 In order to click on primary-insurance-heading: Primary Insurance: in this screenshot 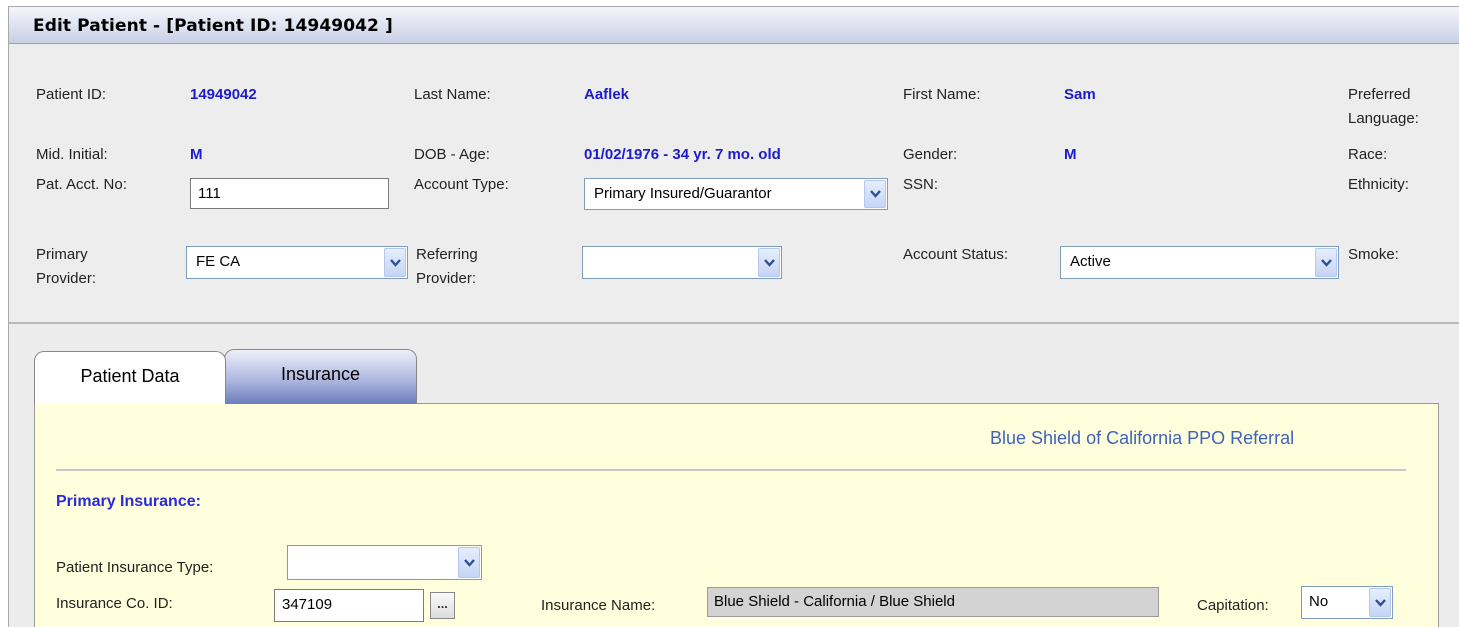, I will do `click(128, 501)`.